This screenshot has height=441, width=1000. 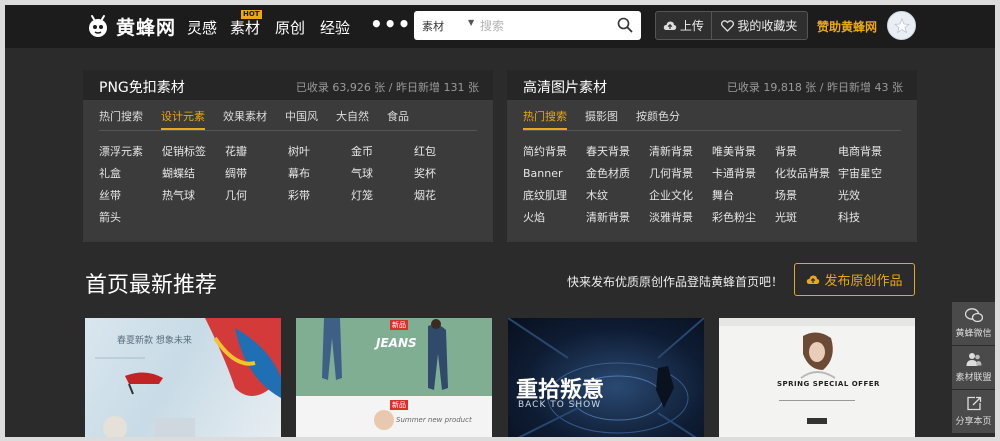 What do you see at coordinates (869, 218) in the screenshot?
I see `keyword-link: 科技` at bounding box center [869, 218].